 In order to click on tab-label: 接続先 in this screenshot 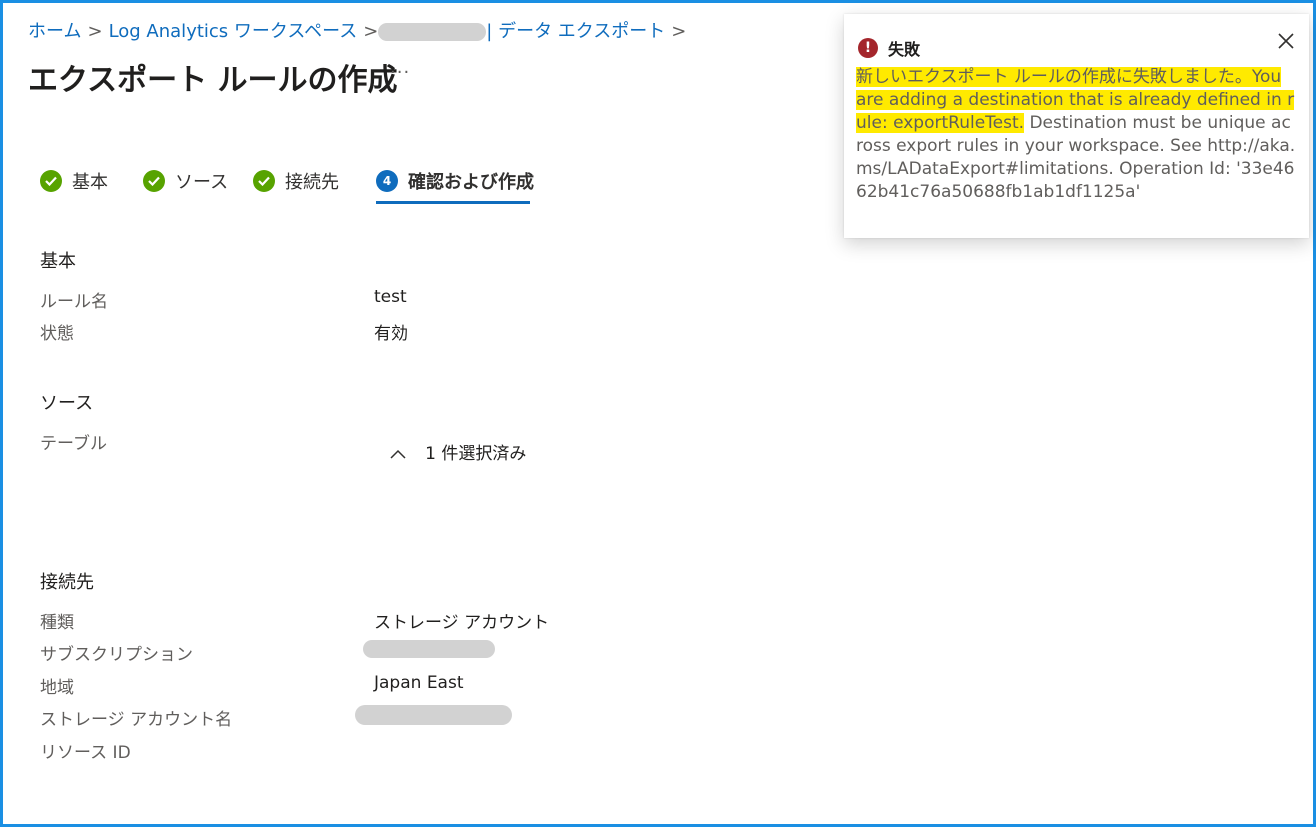, I will do `click(312, 182)`.